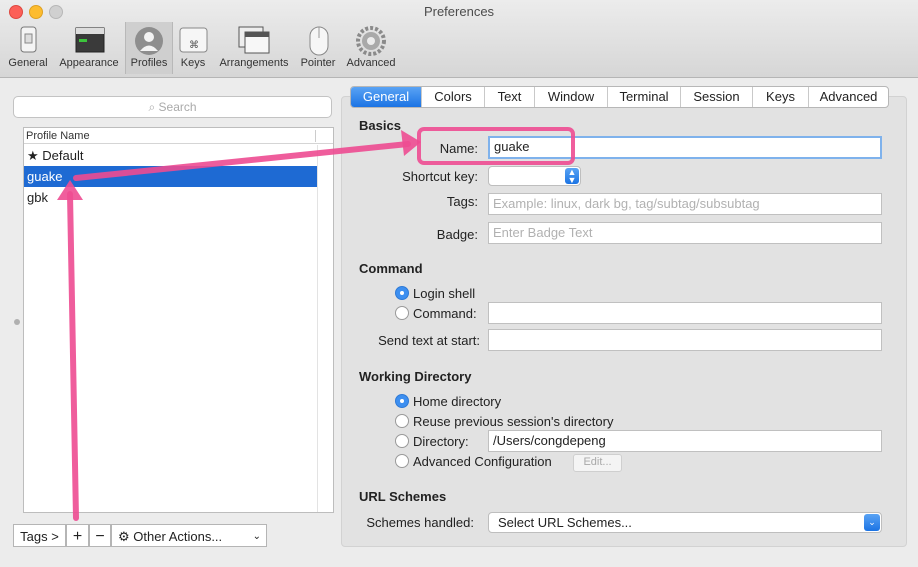 This screenshot has height=567, width=918. What do you see at coordinates (73, 356) in the screenshot?
I see `annotation-arrow-to-profile` at bounding box center [73, 356].